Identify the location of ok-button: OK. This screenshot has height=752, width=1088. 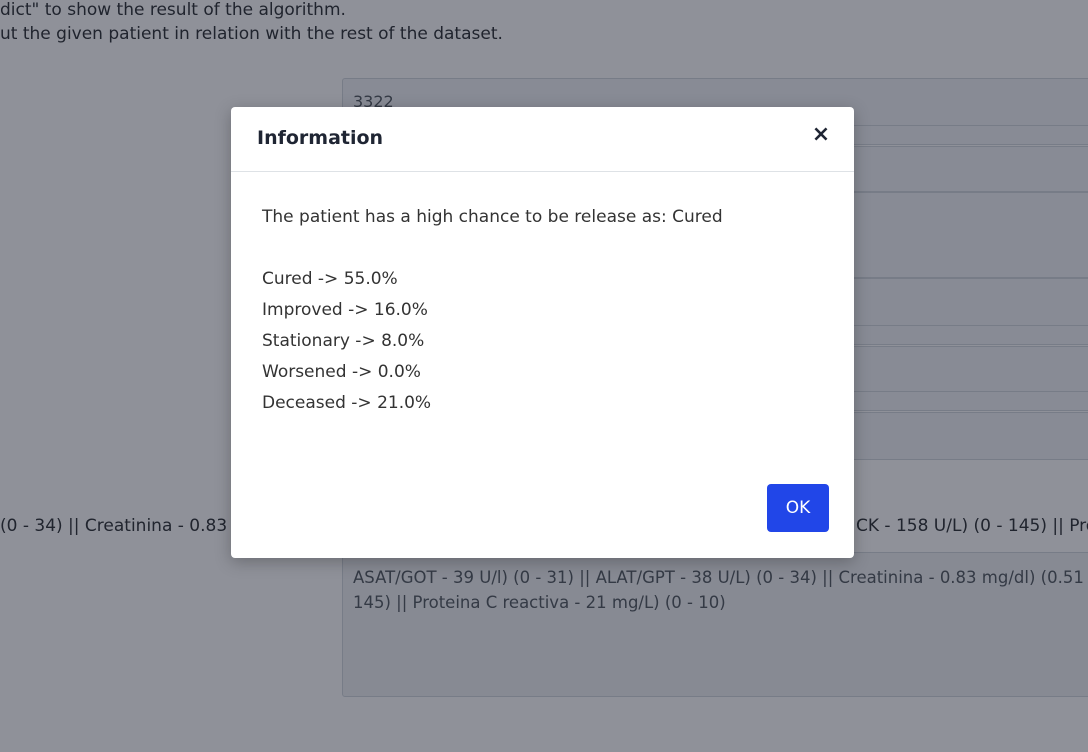
(798, 508).